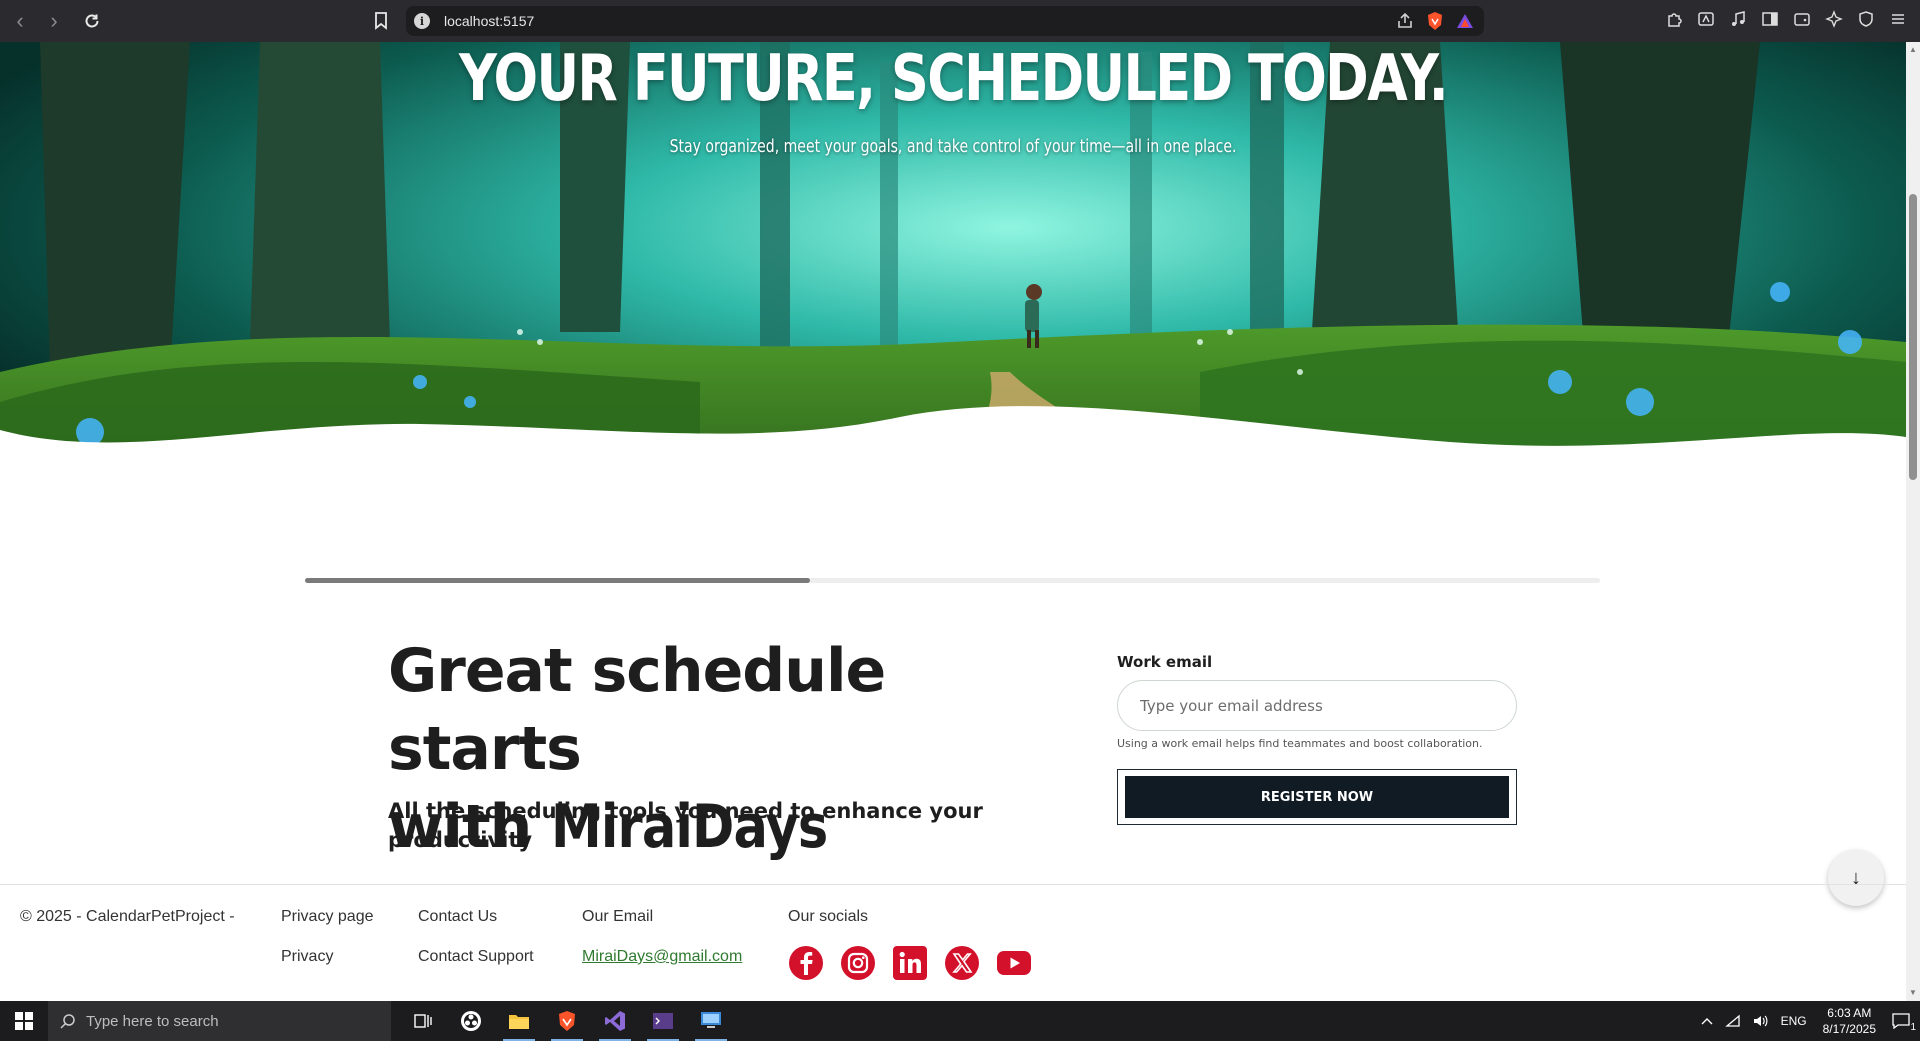  What do you see at coordinates (806, 963) in the screenshot?
I see `facebook-icon` at bounding box center [806, 963].